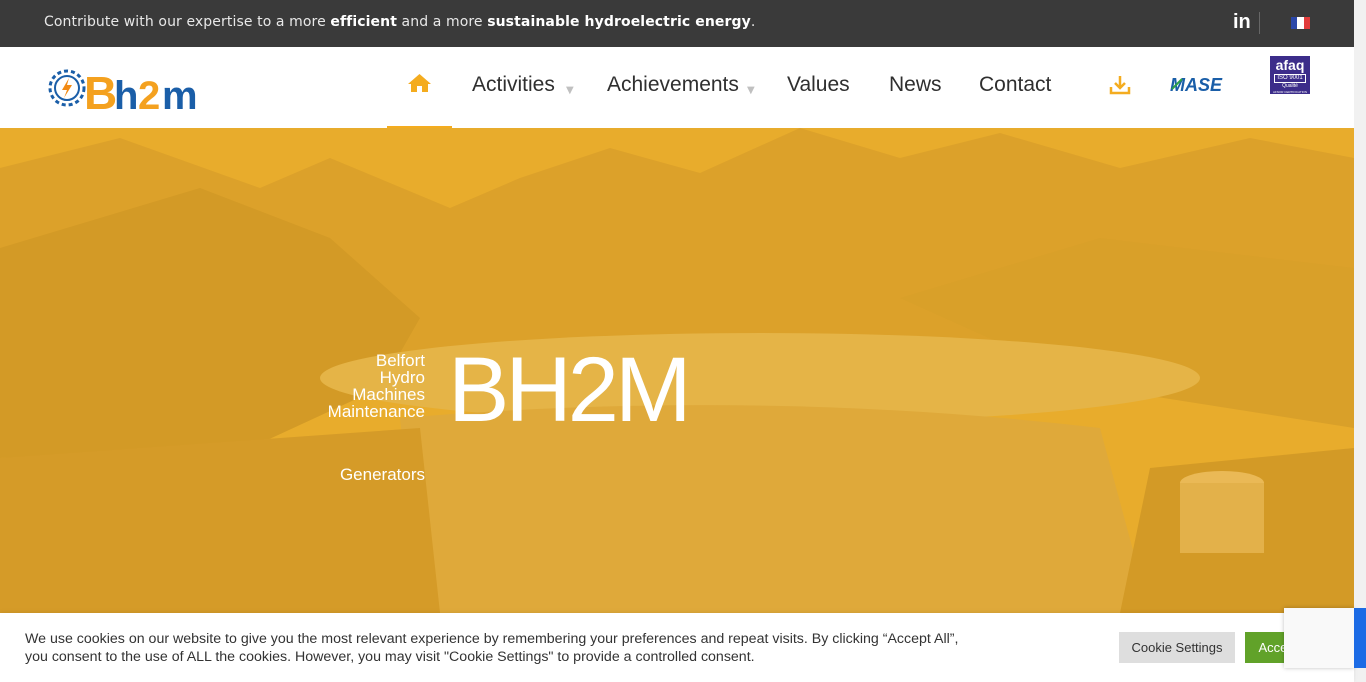 Image resolution: width=1366 pixels, height=682 pixels. I want to click on bh2m-logo: B h 2 m, so click(134, 91).